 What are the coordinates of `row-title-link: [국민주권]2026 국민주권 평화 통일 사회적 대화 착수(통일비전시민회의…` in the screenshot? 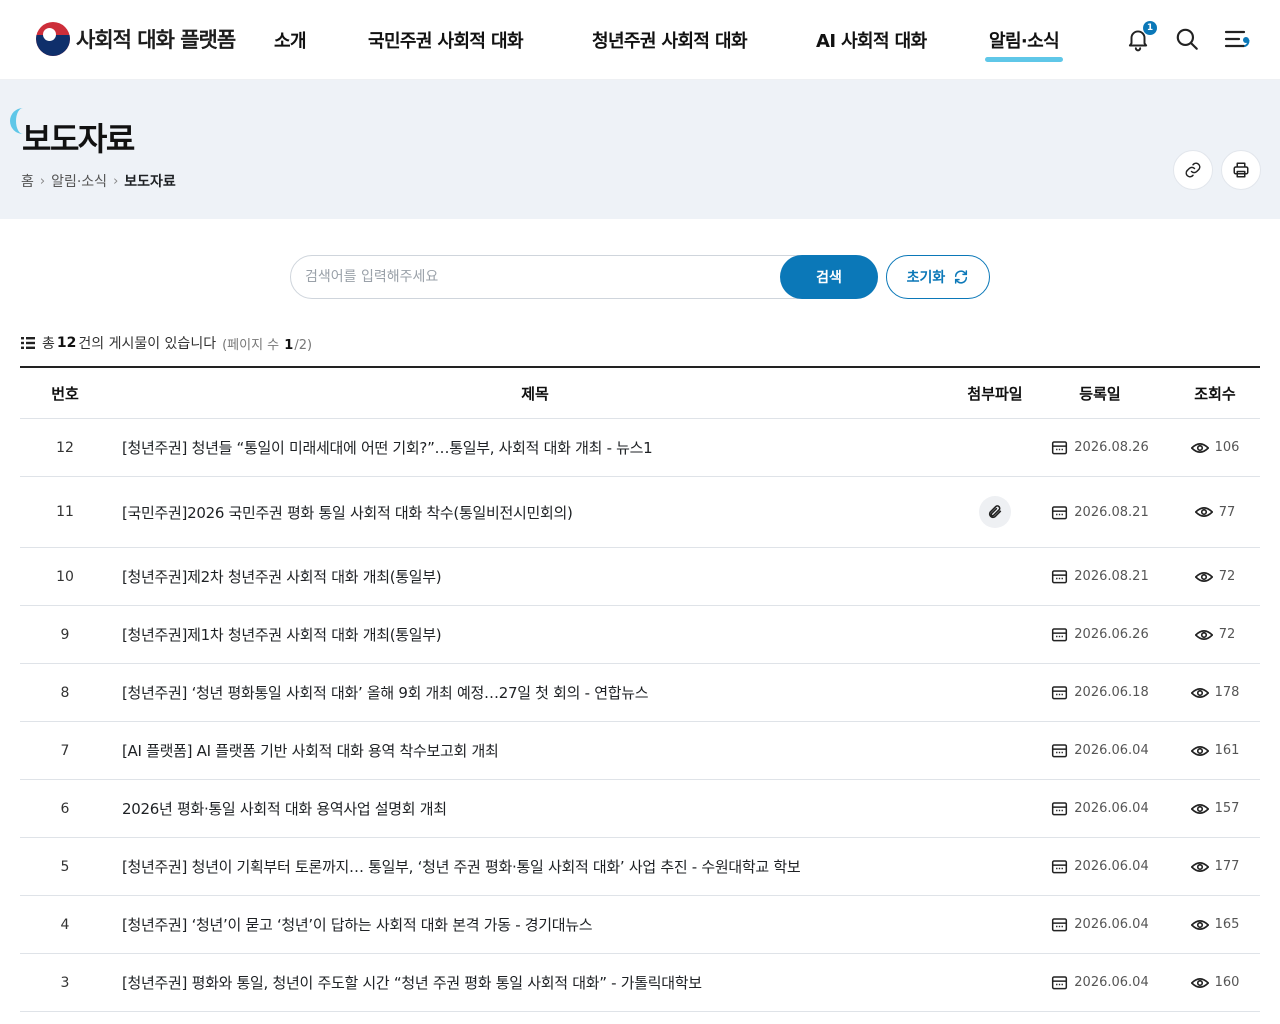 It's located at (535, 512).